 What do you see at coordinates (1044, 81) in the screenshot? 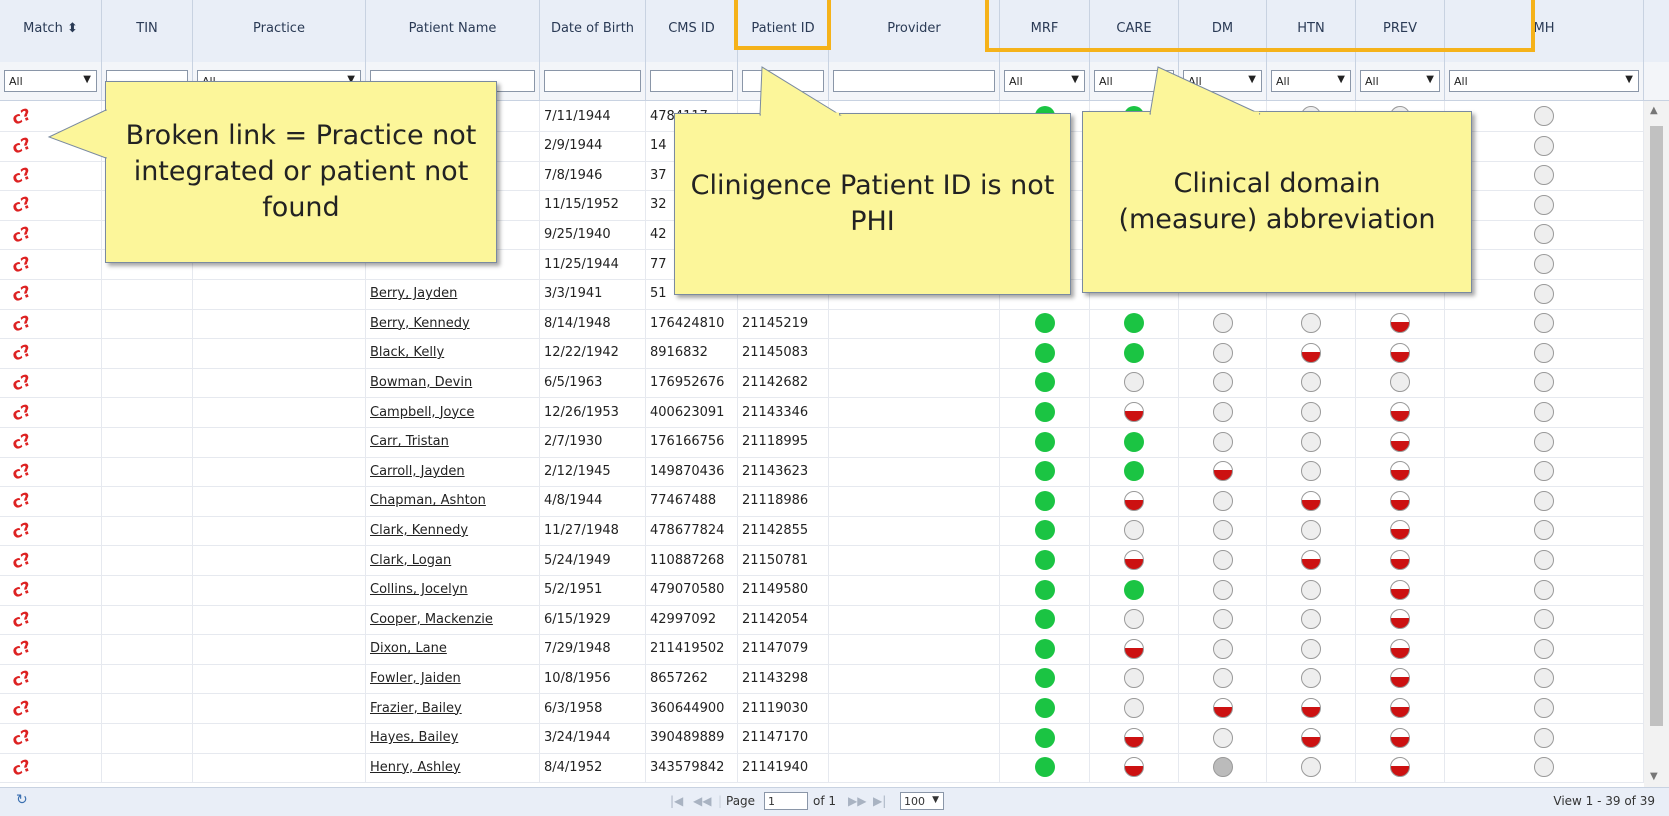
I see `filter-select-mrf: All ▼` at bounding box center [1044, 81].